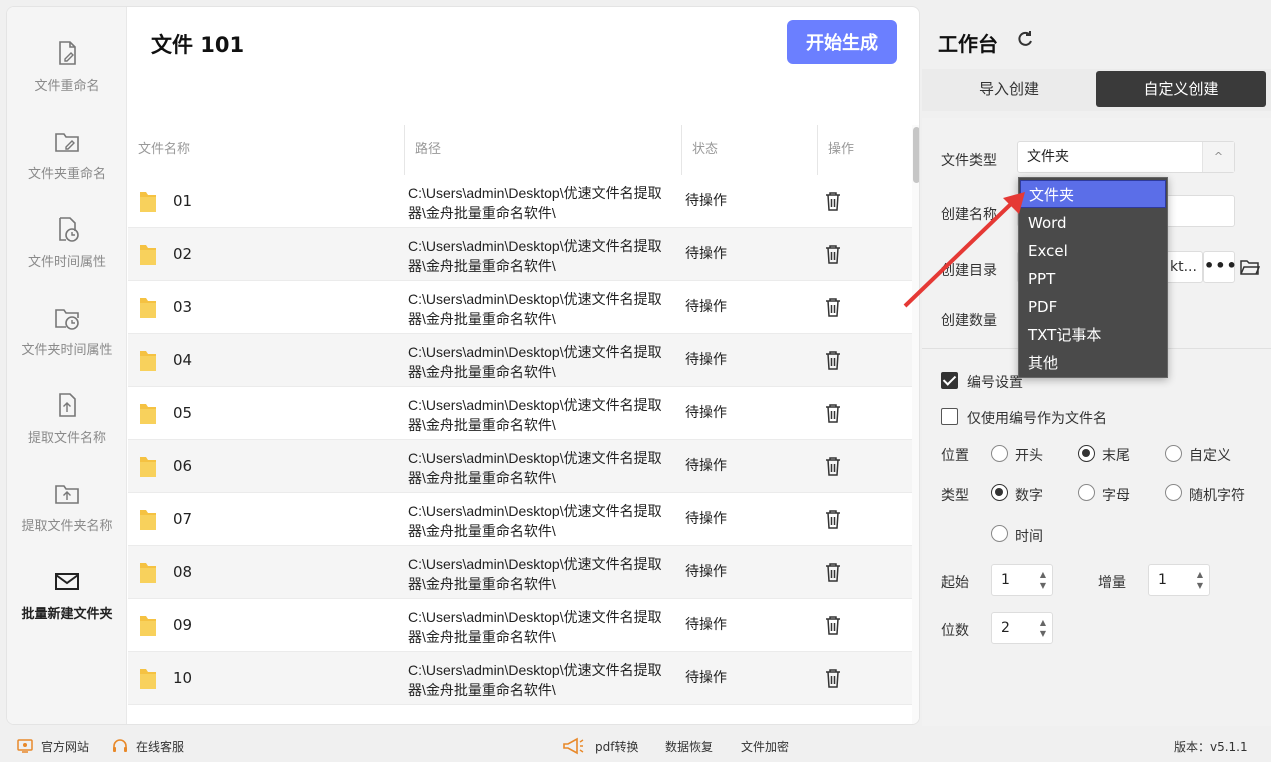  I want to click on file-name-cell: 10, so click(183, 678).